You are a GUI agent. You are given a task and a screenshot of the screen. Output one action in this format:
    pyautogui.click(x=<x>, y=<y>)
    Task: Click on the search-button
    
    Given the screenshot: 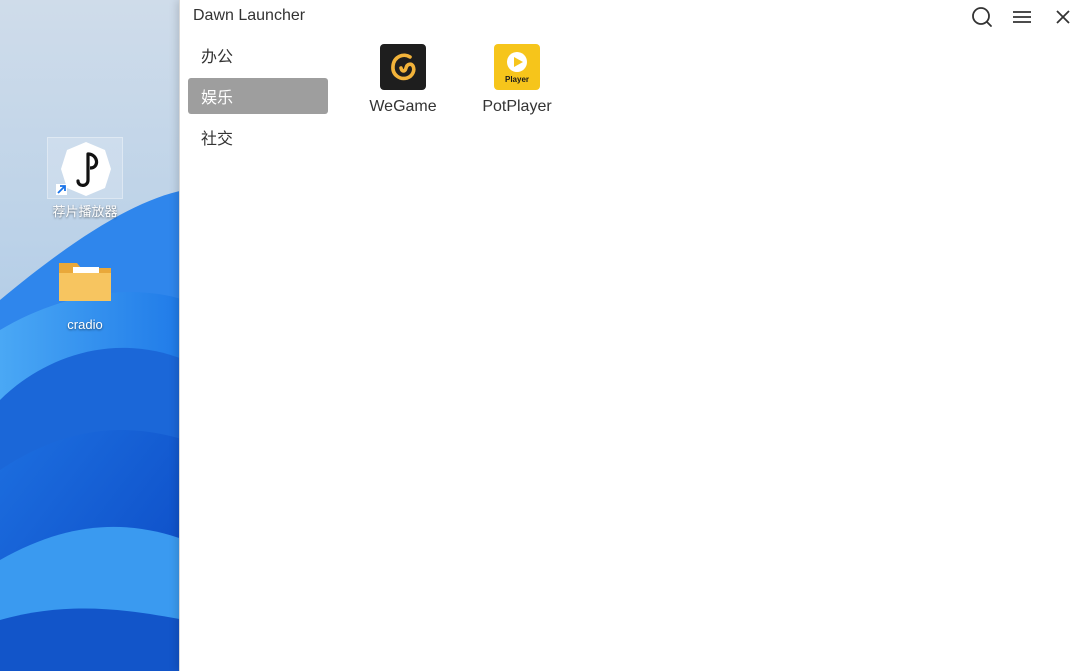 What is the action you would take?
    pyautogui.click(x=982, y=17)
    